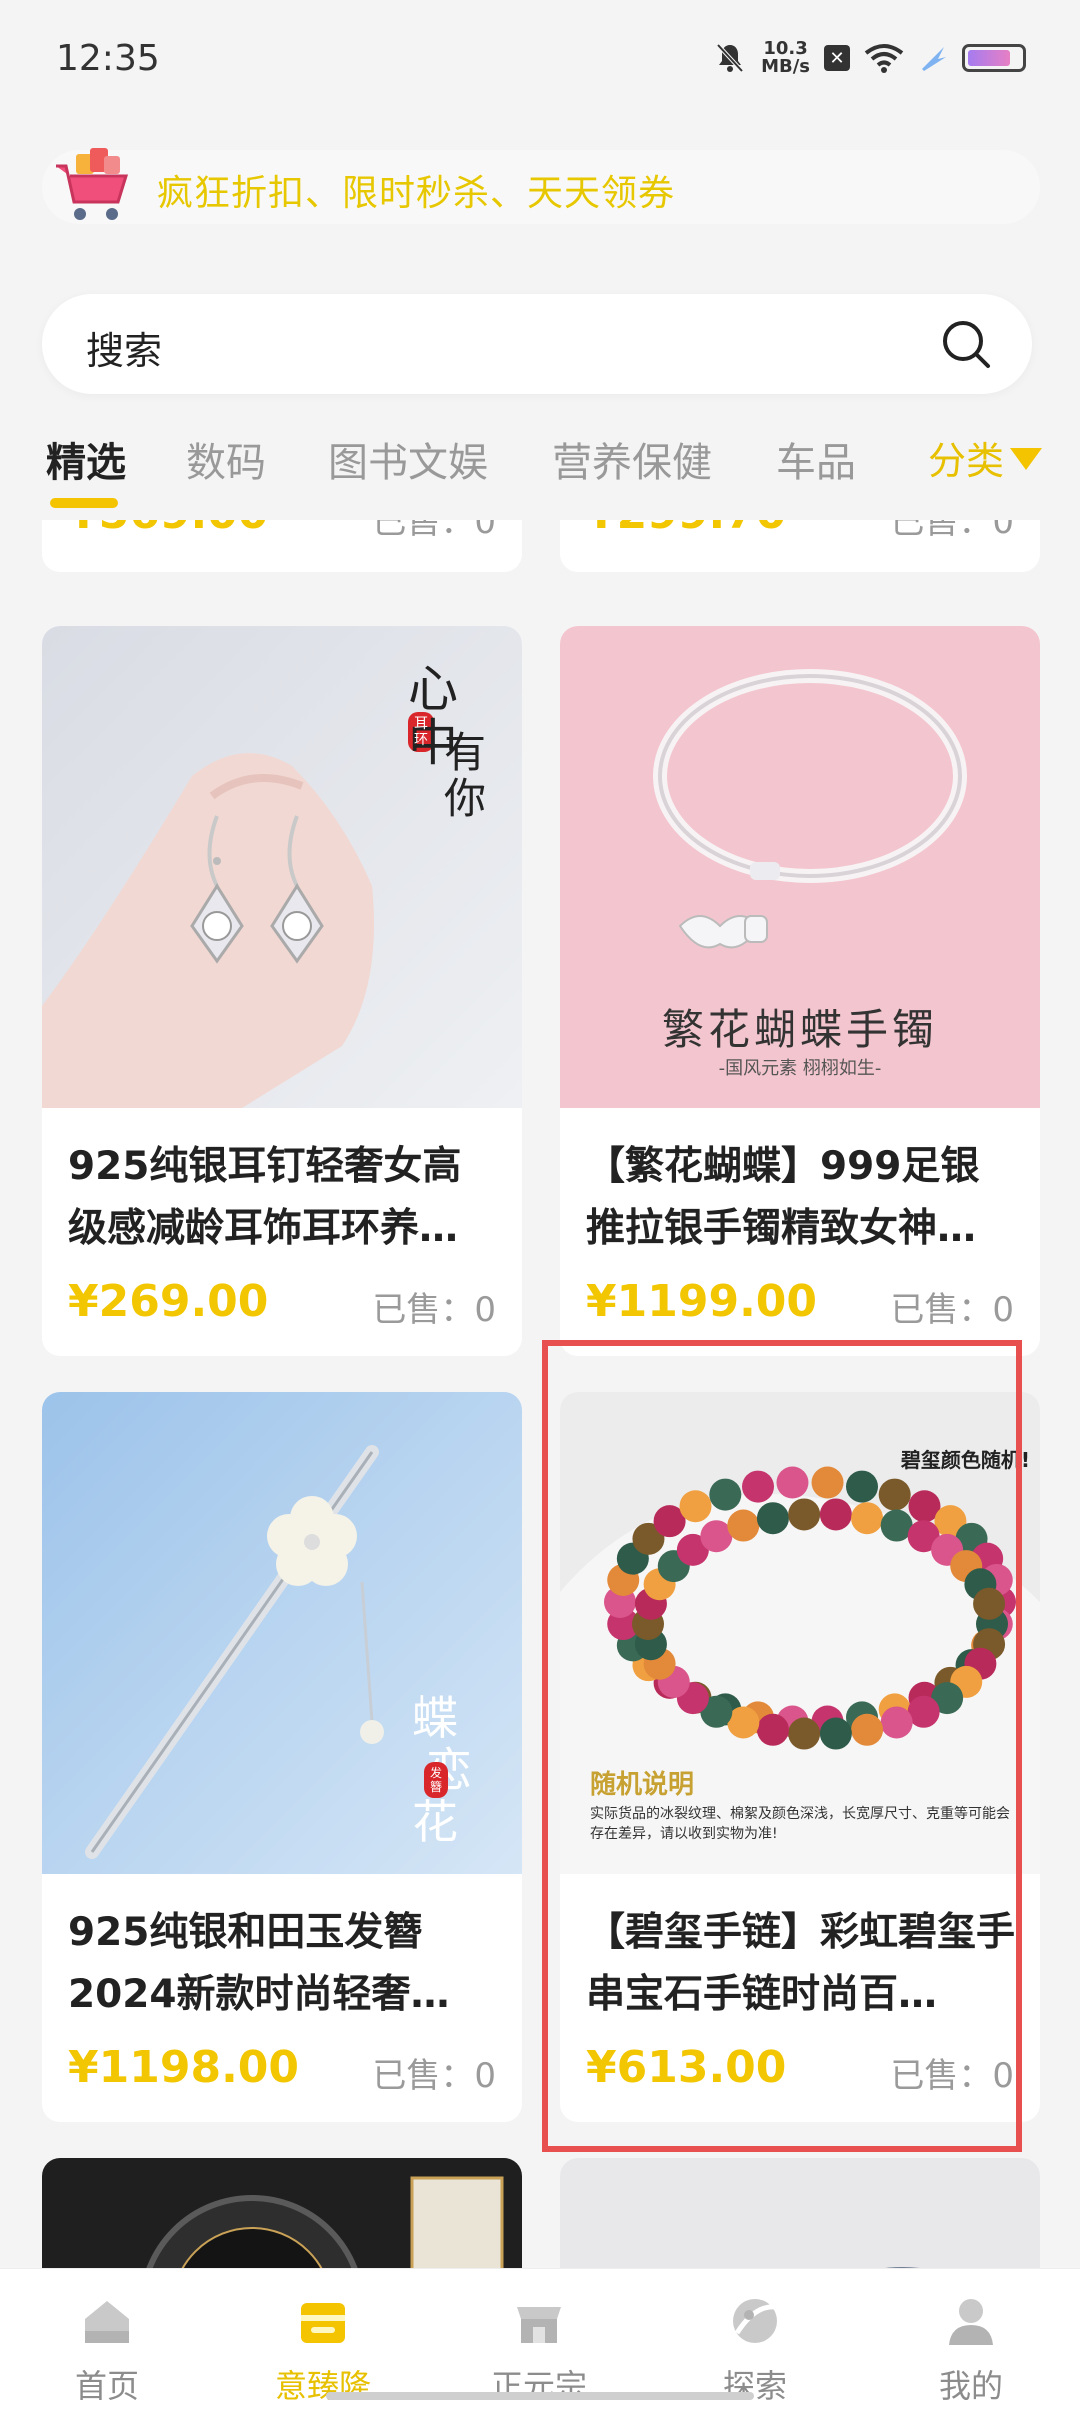  What do you see at coordinates (168, 1301) in the screenshot?
I see `product-price: ¥269.00` at bounding box center [168, 1301].